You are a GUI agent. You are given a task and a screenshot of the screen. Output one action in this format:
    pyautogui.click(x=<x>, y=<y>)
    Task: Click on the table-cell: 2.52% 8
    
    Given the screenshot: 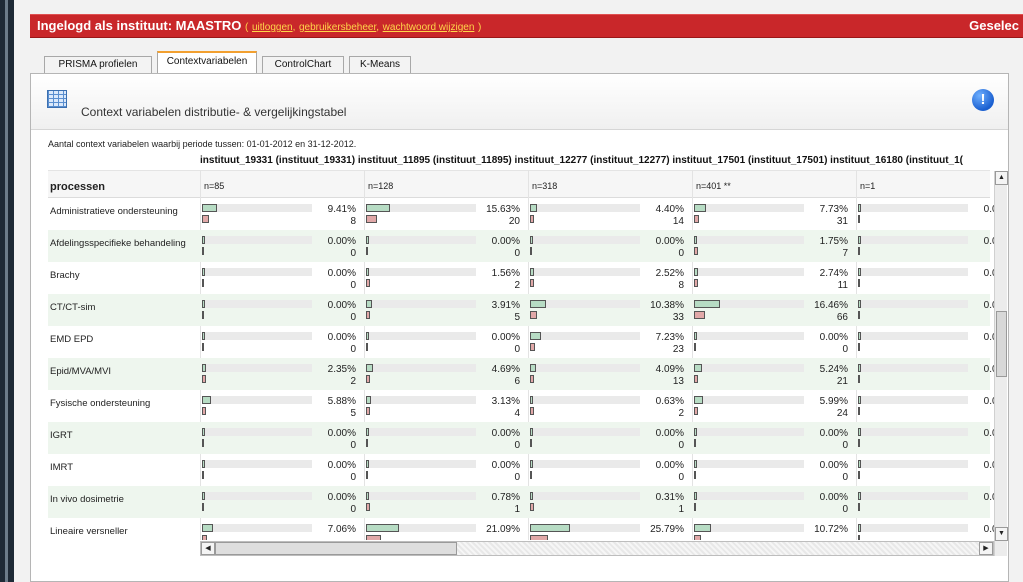 What is the action you would take?
    pyautogui.click(x=609, y=278)
    